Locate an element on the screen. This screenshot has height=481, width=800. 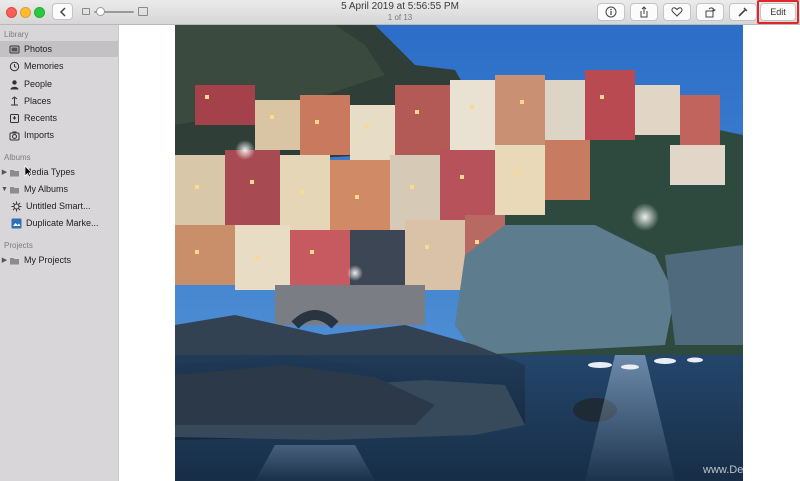
sidebar-item-label: Photos is located at coordinates (38, 49).